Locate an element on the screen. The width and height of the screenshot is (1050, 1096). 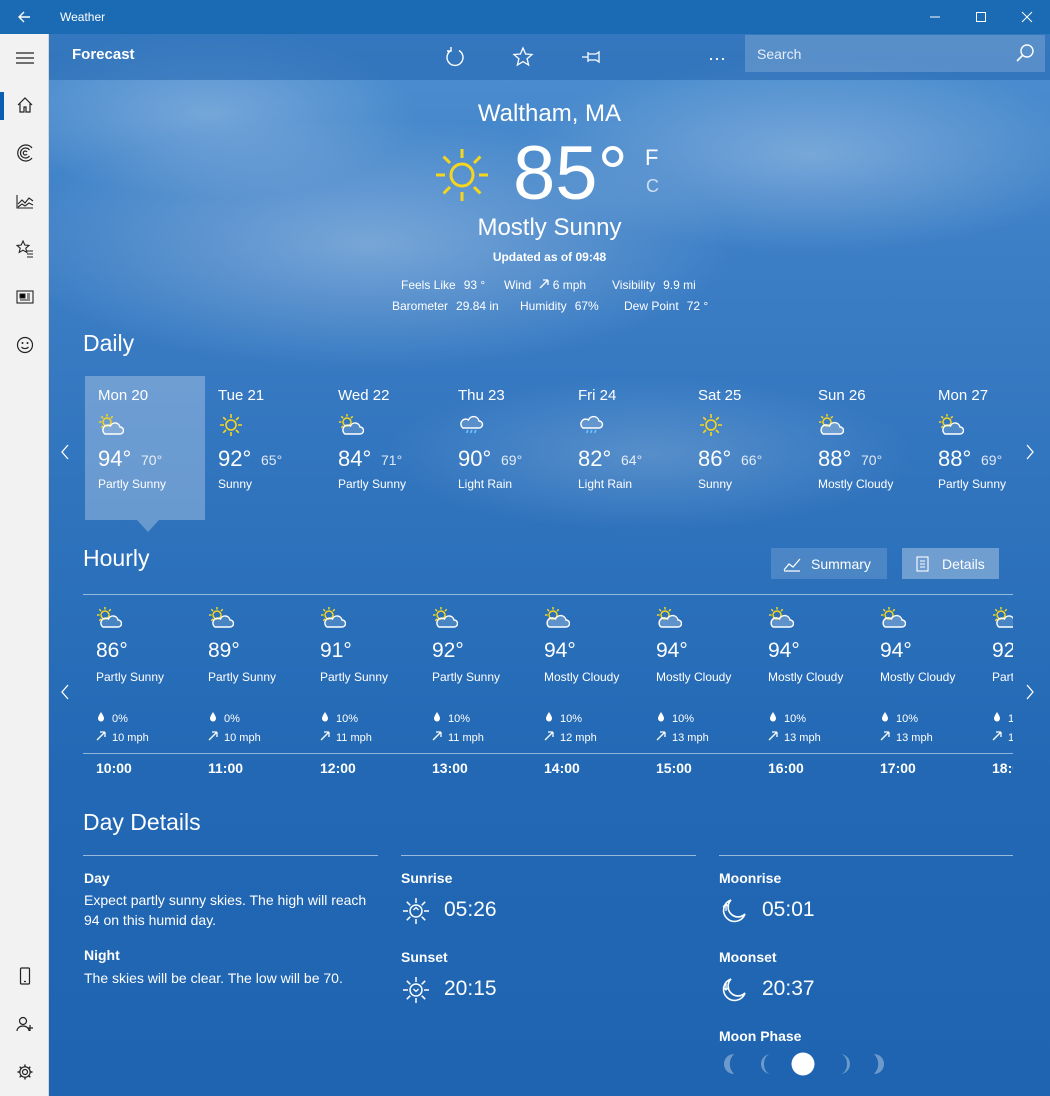
daily-forecast-card: Mon 27 88° 69° Partly Sunny is located at coordinates (985, 448).